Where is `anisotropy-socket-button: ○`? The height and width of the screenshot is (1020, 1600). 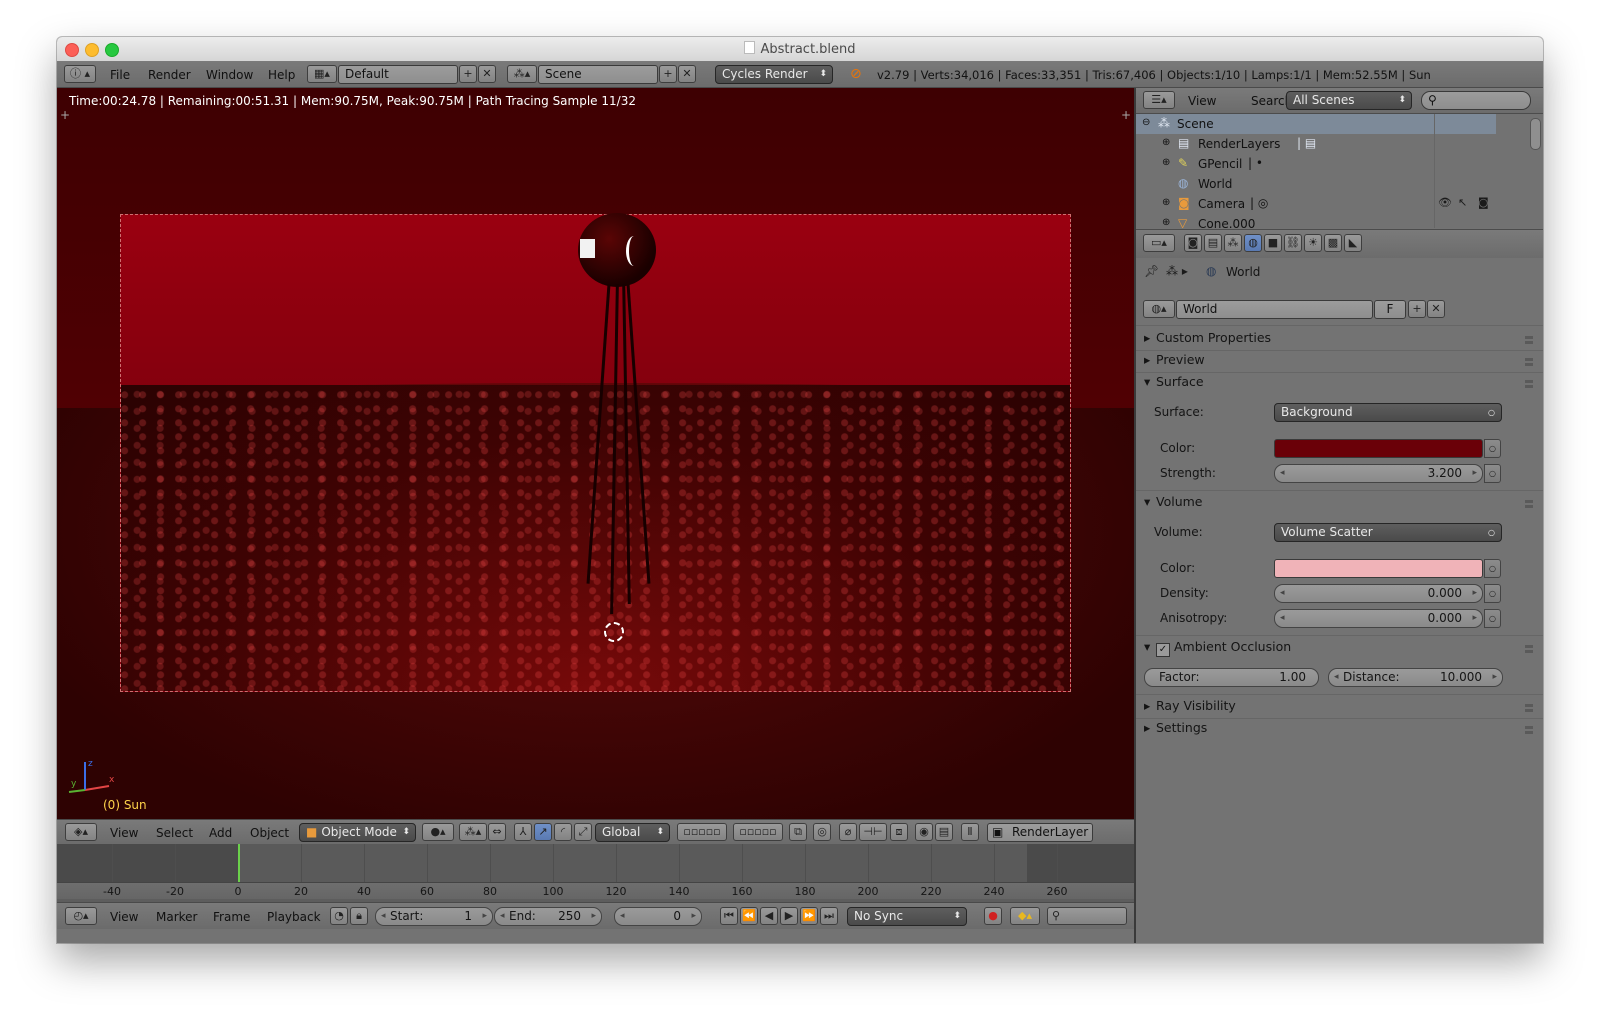
anisotropy-socket-button: ○ is located at coordinates (1492, 618).